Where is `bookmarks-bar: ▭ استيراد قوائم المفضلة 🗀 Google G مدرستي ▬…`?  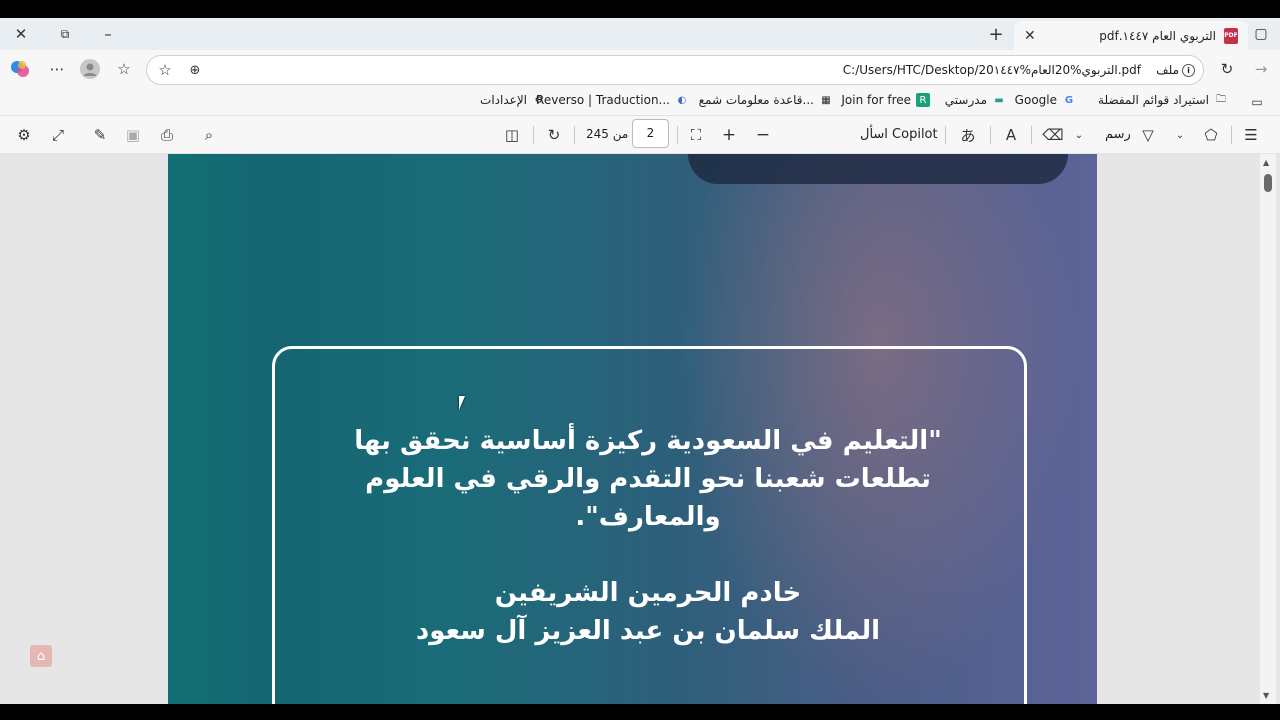
bookmarks-bar: ▭ استيراد قوائم المفضلة 🗀 Google G مدرستي ▬… is located at coordinates (640, 102).